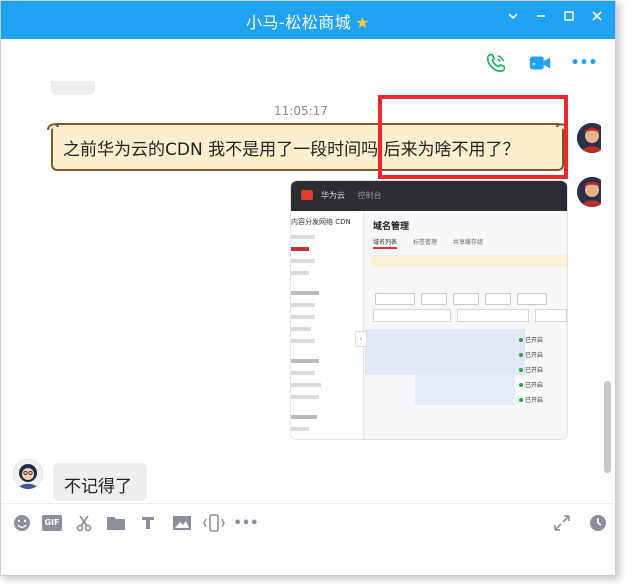 This screenshot has height=584, width=634. Describe the element at coordinates (385, 243) in the screenshot. I see `screenshot-tab: 域名列表` at that location.